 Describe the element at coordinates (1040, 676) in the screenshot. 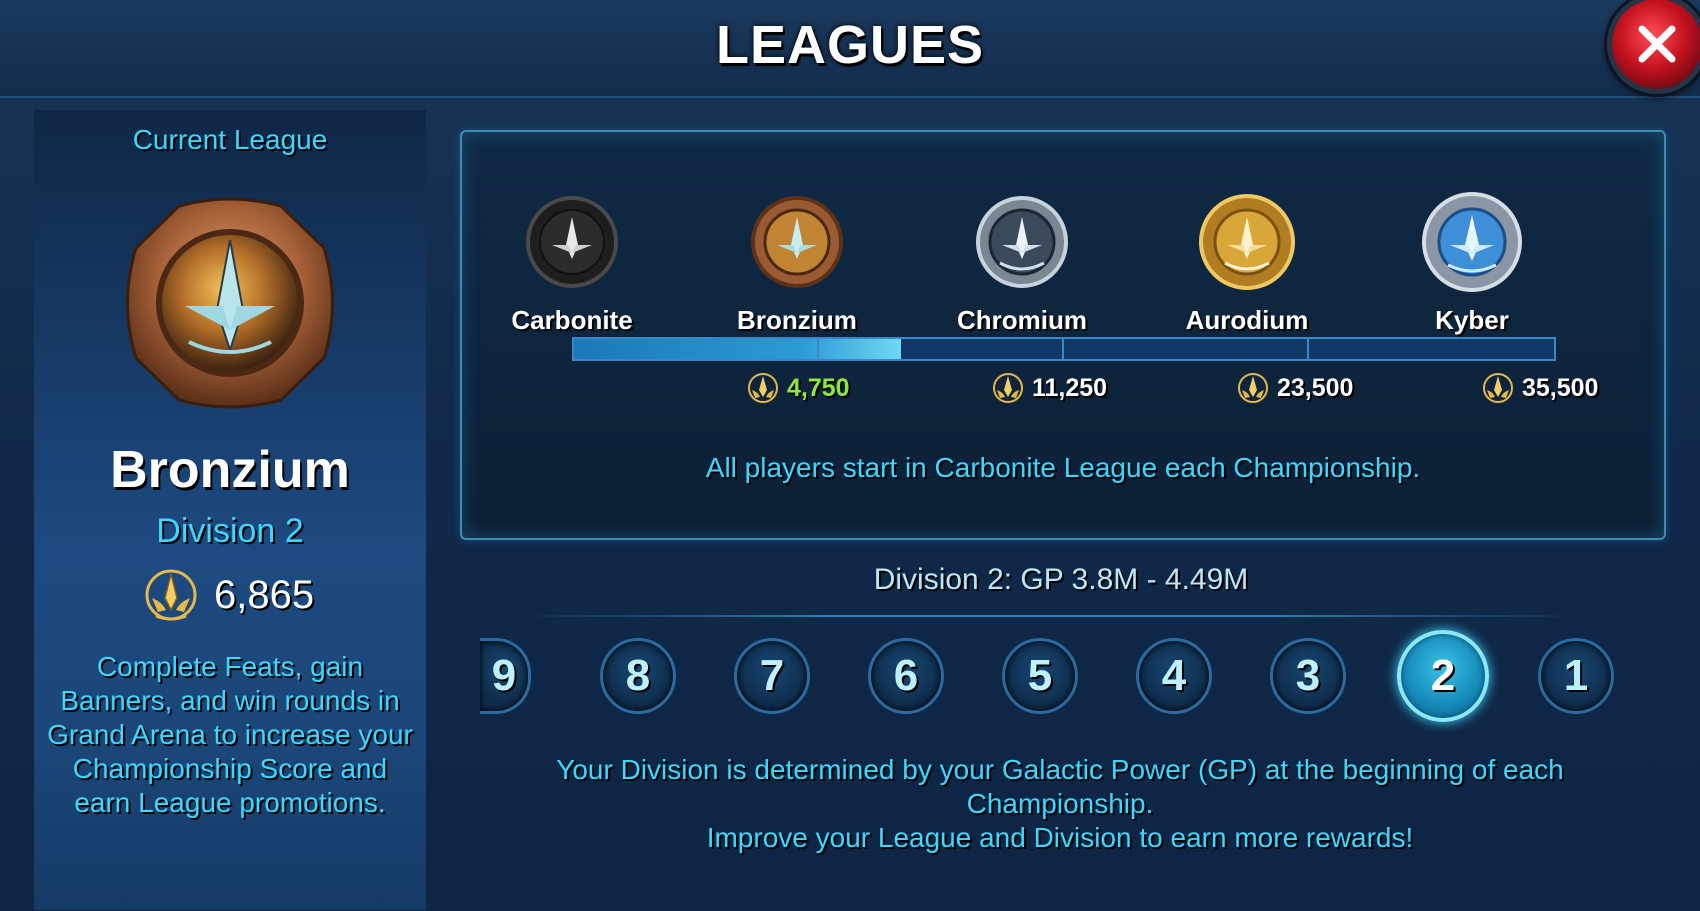

I see `division-button-5: 5` at that location.